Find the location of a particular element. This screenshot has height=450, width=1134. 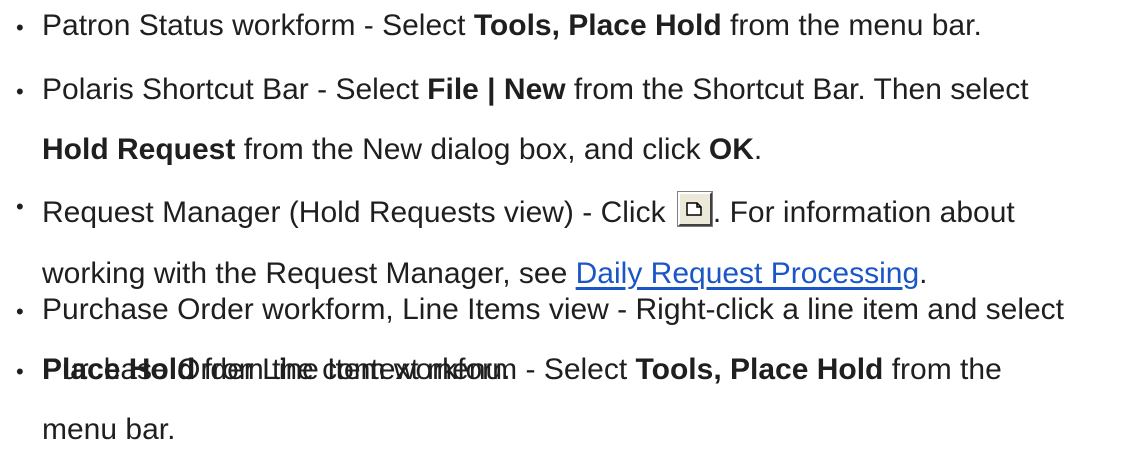

daily-request-processing-link: Daily Request Processing is located at coordinates (748, 273).